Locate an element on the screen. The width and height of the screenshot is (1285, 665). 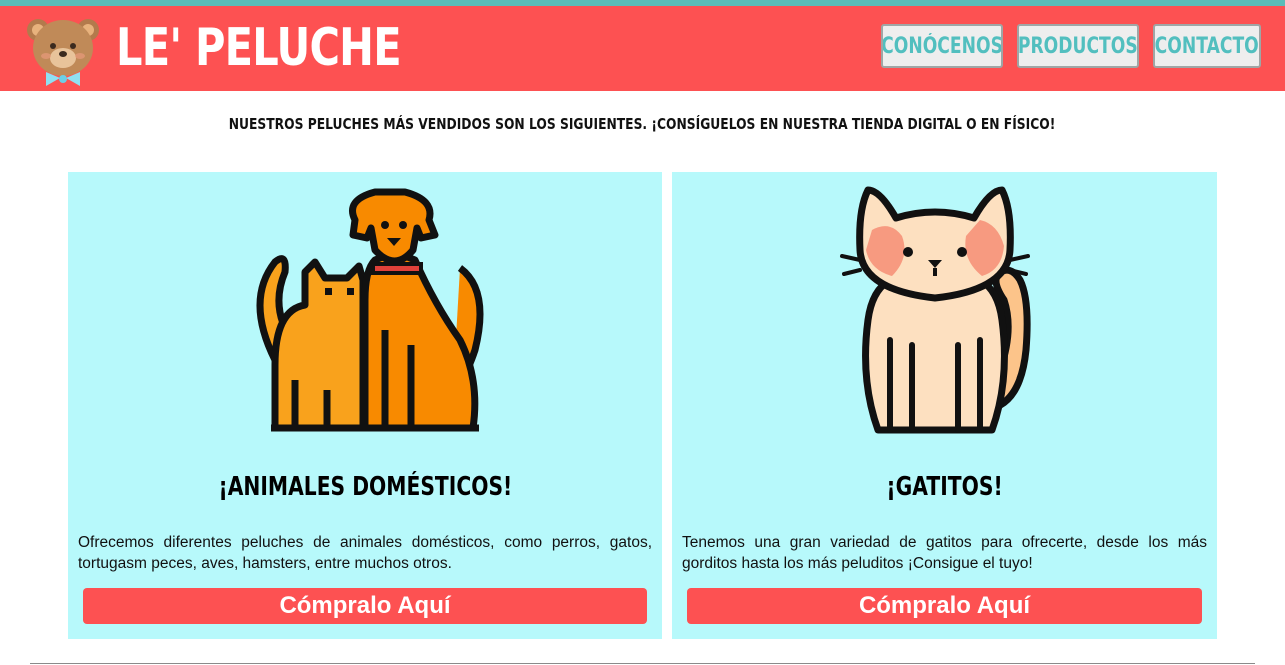
nav-productos-button: PRODUCTOS is located at coordinates (1078, 46).